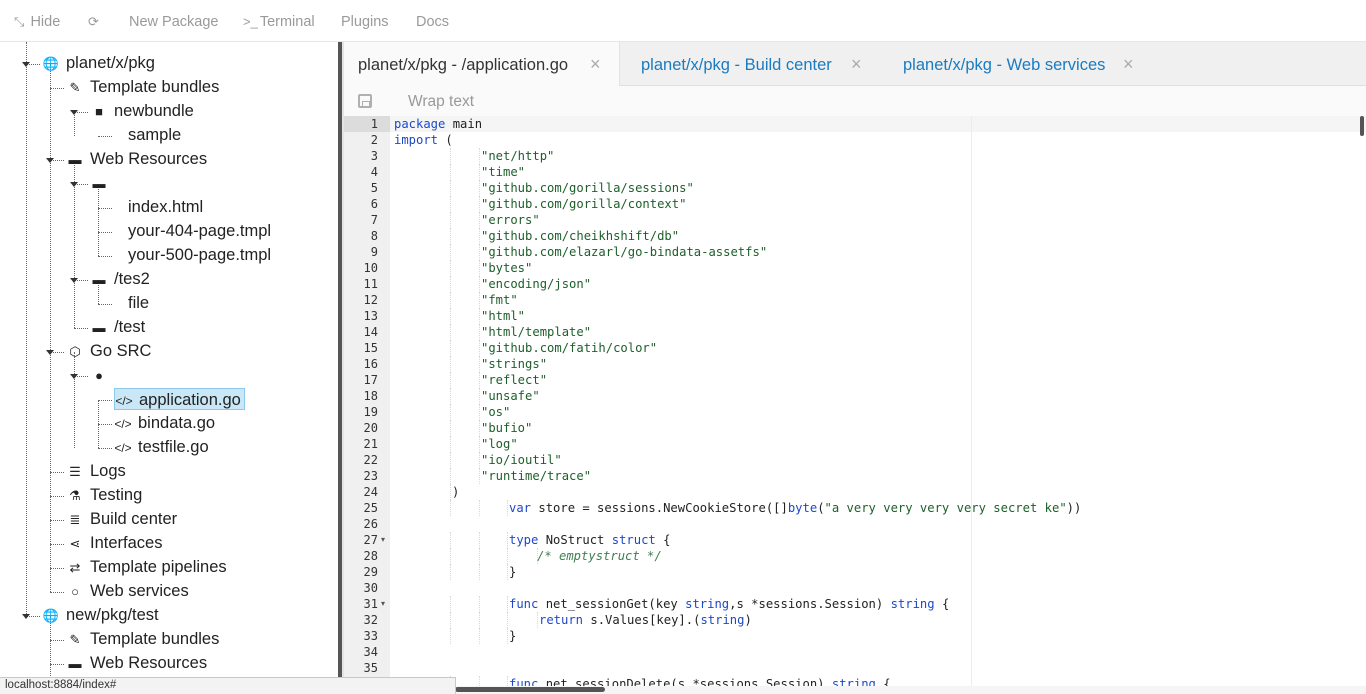 The image size is (1366, 694). What do you see at coordinates (100, 615) in the screenshot?
I see `tree-node: 🌐 new/pkg/test` at bounding box center [100, 615].